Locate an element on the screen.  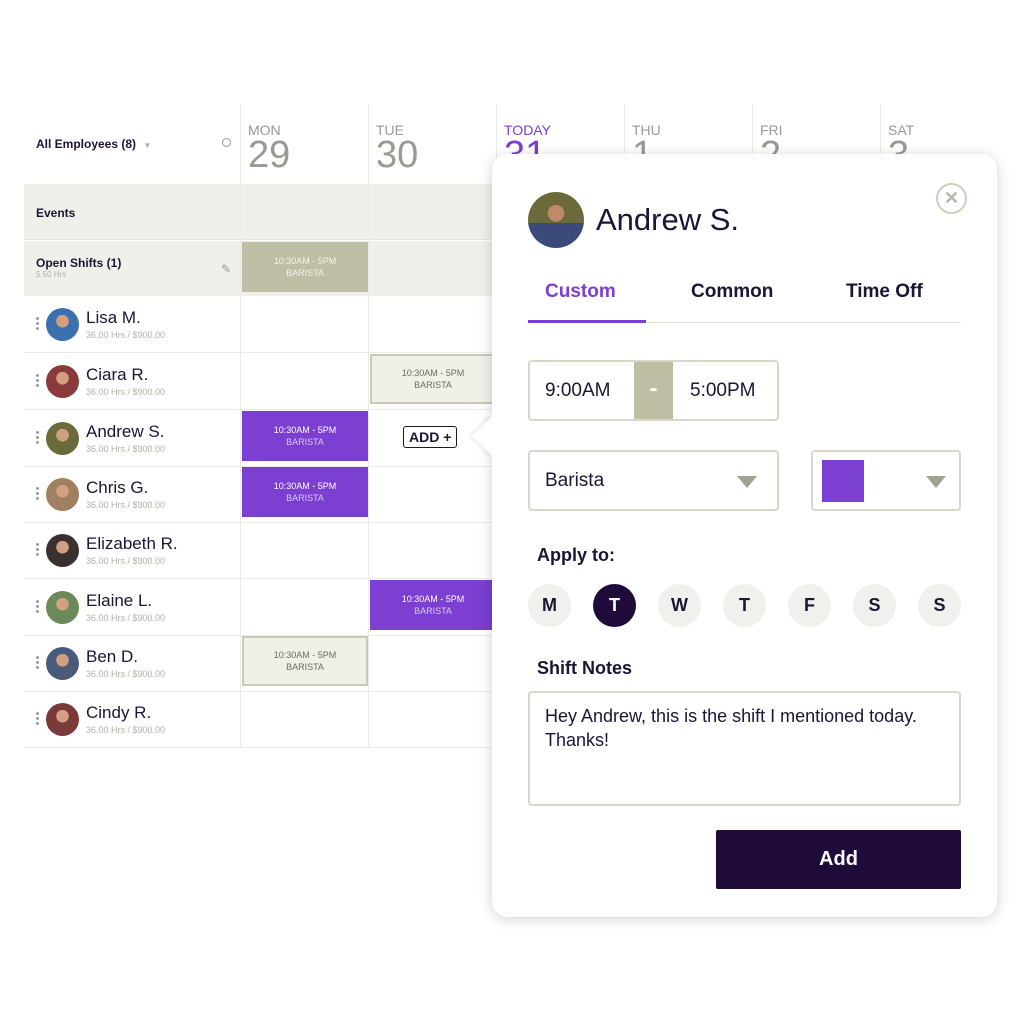
employee-filter: All Employees (8) ▼ is located at coordinates (93, 144).